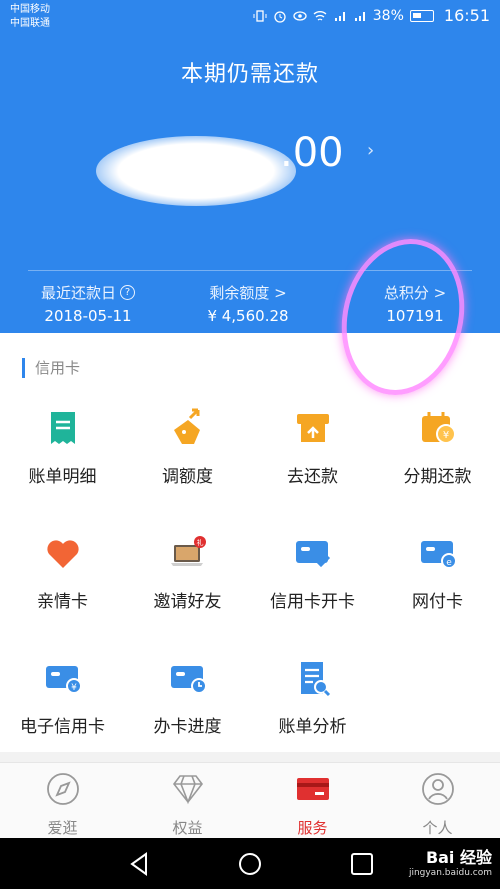 Image resolution: width=500 pixels, height=889 pixels. I want to click on tab-personal: 个人, so click(437, 804).